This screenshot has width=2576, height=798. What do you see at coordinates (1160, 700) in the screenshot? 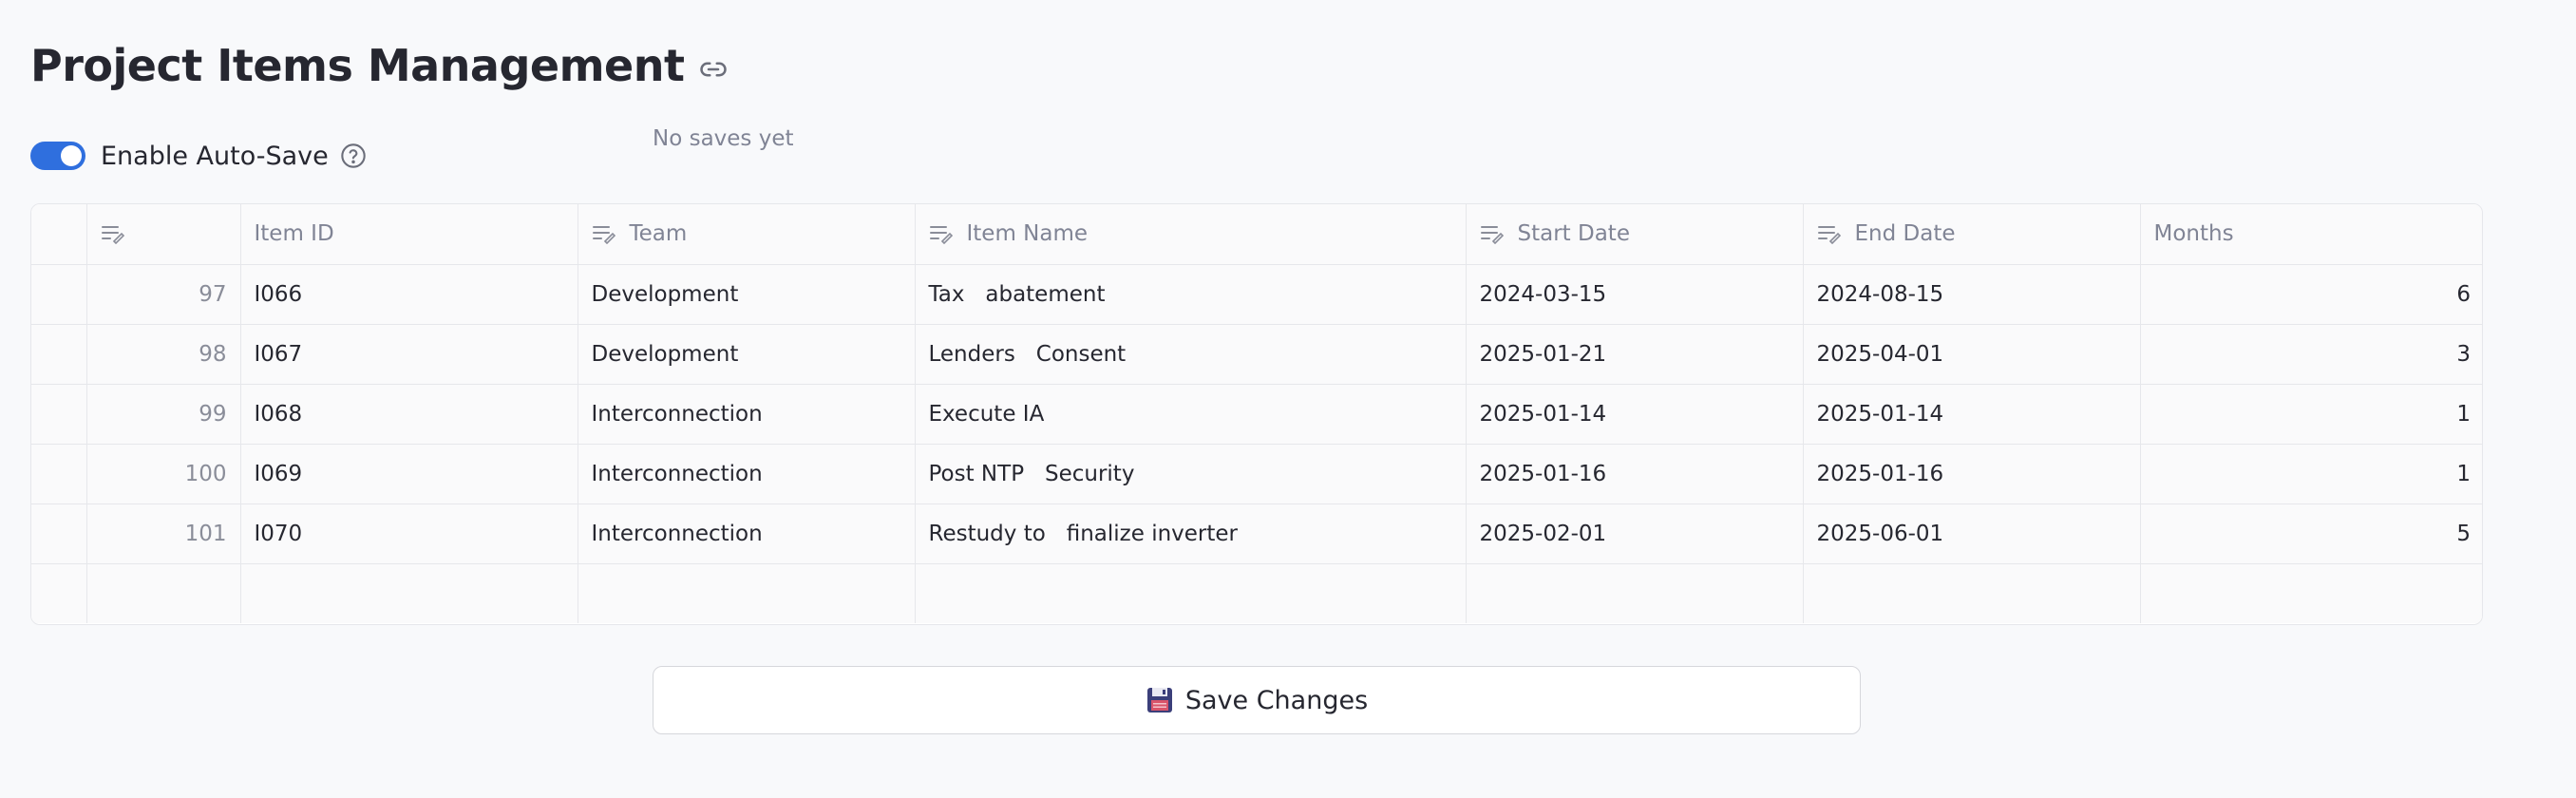
I see `floppy-disk-icon` at bounding box center [1160, 700].